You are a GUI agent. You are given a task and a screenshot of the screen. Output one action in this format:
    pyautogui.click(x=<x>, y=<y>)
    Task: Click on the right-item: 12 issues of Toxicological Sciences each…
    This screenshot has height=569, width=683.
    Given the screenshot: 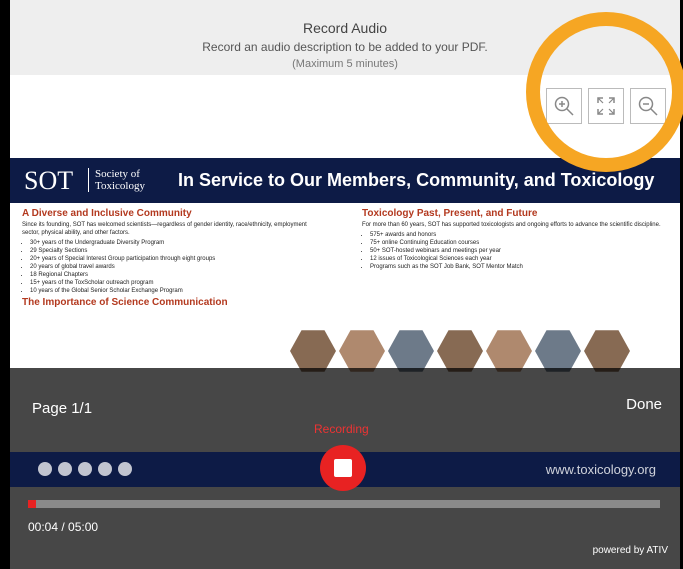 What is the action you would take?
    pyautogui.click(x=516, y=259)
    